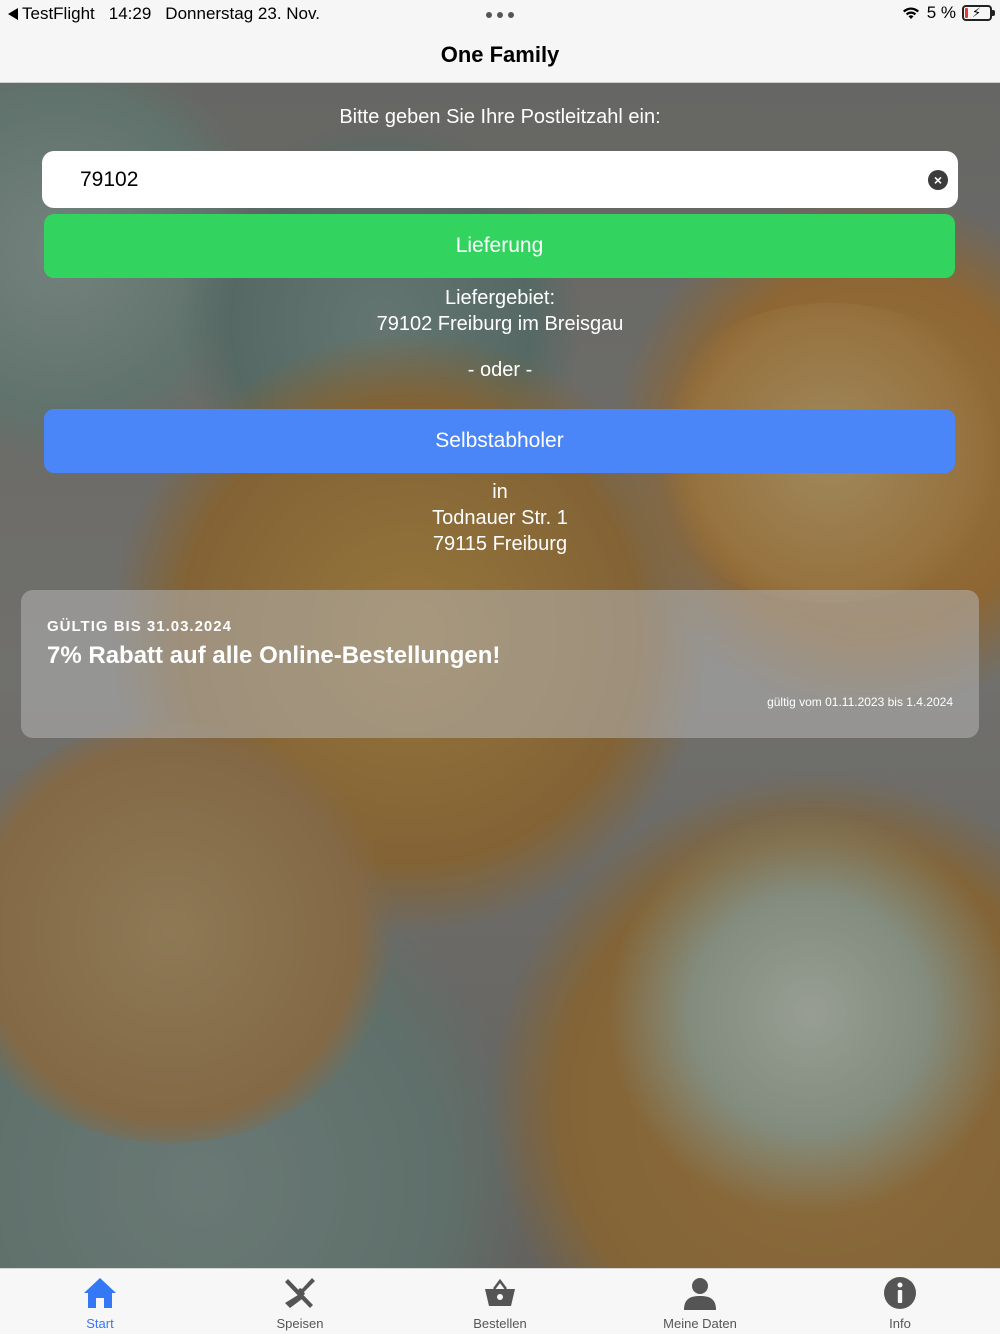  Describe the element at coordinates (490, 179) in the screenshot. I see `zip-input` at that location.